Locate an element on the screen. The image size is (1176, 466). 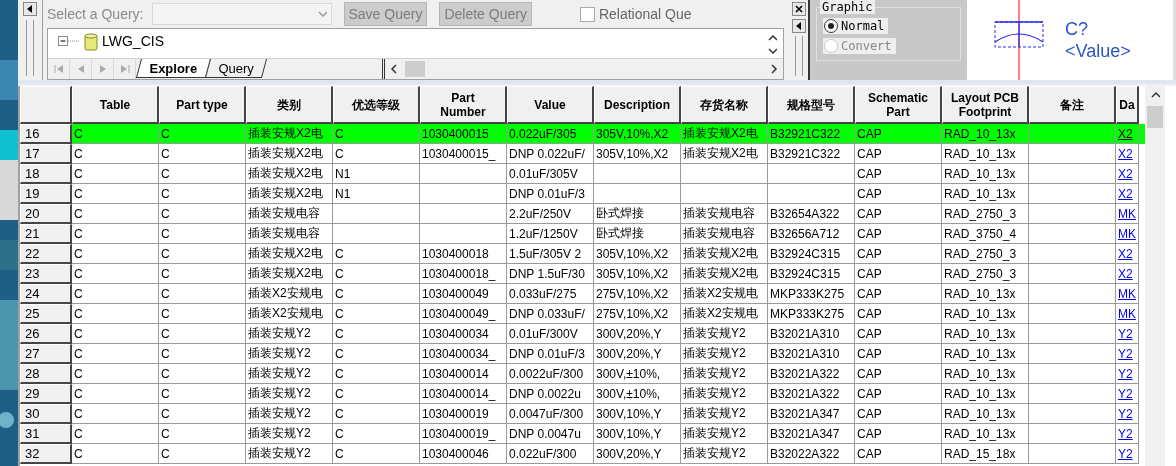
column-header: Layout PCB Footprint is located at coordinates (985, 105).